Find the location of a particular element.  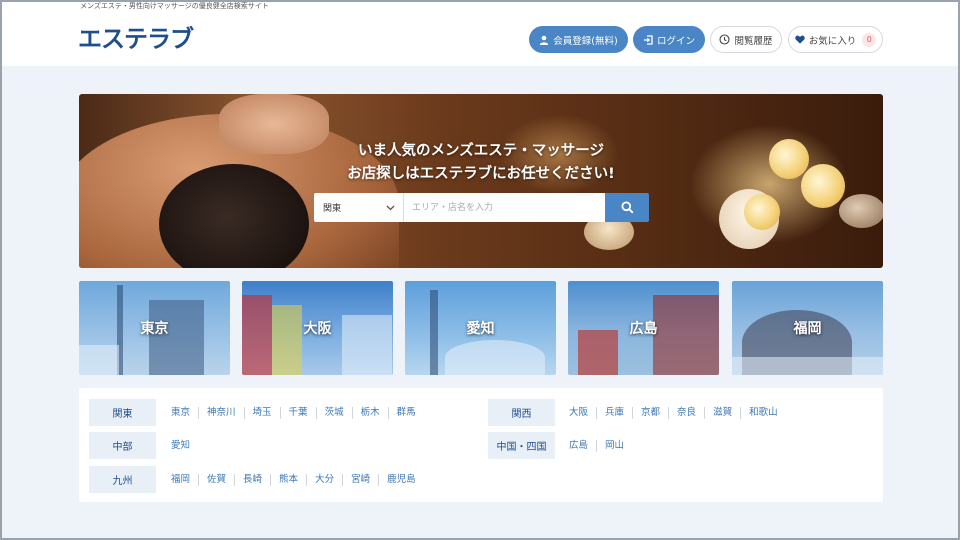

prefecture-link: 神奈川 is located at coordinates (221, 412).